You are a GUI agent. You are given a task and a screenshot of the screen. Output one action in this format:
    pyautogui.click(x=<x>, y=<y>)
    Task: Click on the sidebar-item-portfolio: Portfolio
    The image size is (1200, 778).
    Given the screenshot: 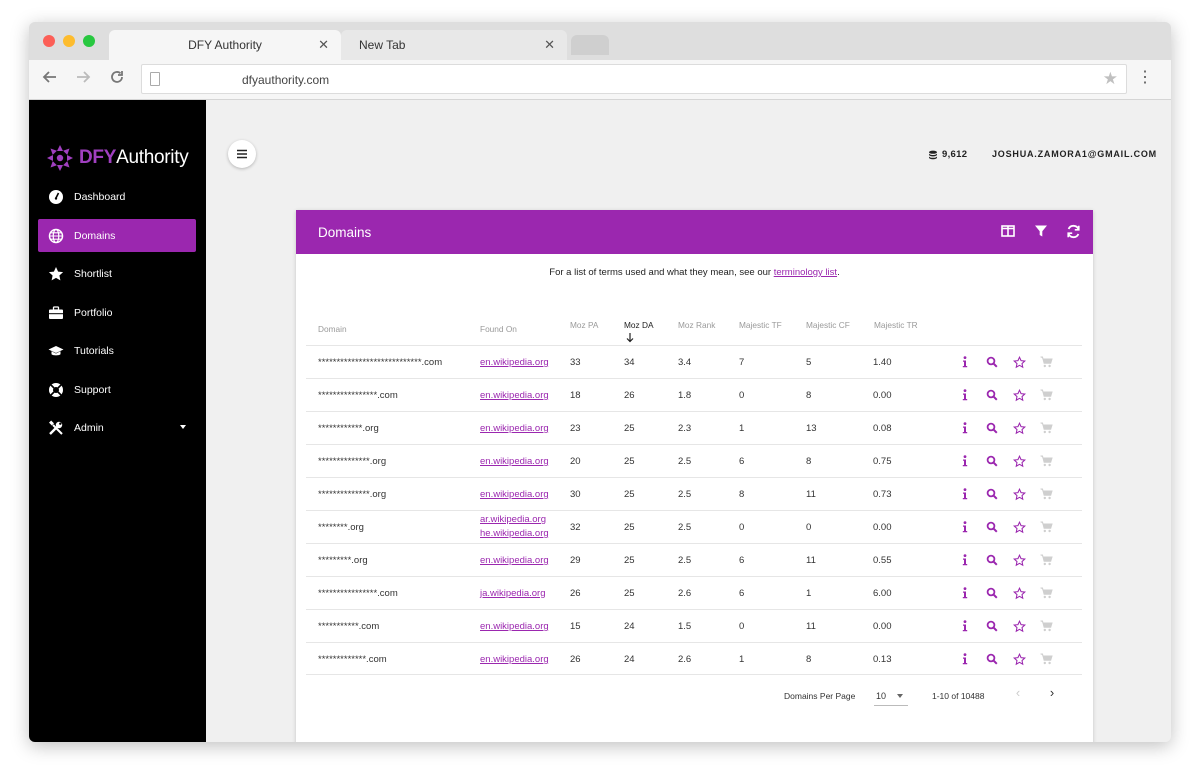 What is the action you would take?
    pyautogui.click(x=117, y=312)
    